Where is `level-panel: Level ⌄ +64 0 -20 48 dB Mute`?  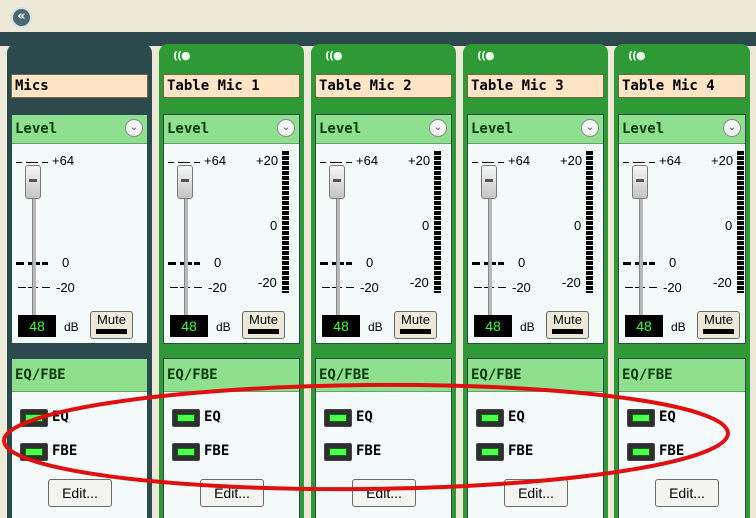 level-panel: Level ⌄ +64 0 -20 48 dB Mute is located at coordinates (79, 229).